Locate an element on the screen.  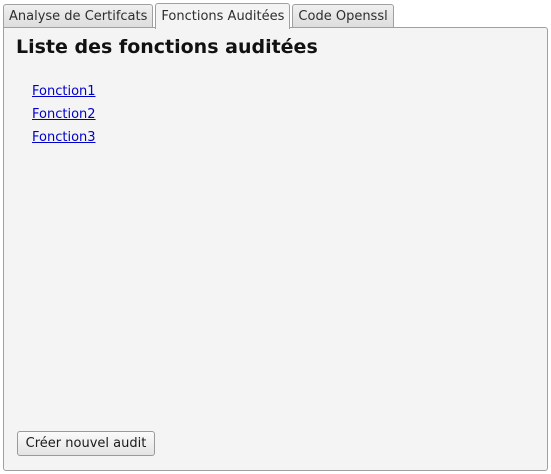
function-link-1: Fonction1 is located at coordinates (64, 91).